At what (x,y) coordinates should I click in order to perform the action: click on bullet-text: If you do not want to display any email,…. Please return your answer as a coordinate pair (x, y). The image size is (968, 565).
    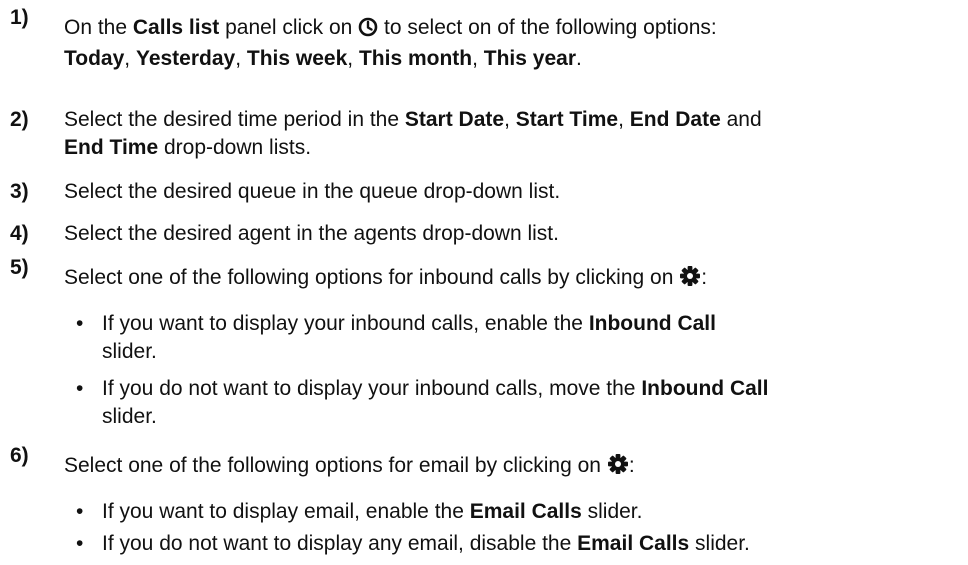
    Looking at the image, I should click on (531, 544).